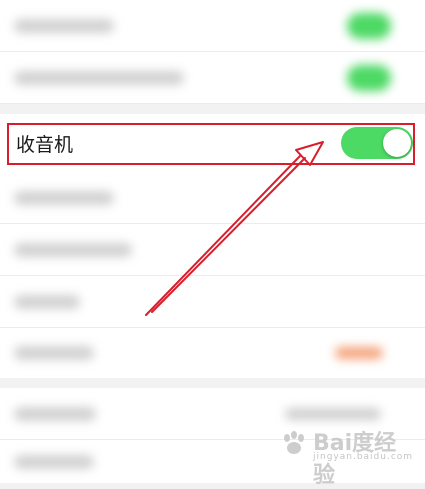 Image resolution: width=425 pixels, height=489 pixels. What do you see at coordinates (333, 413) in the screenshot?
I see `blurred-value` at bounding box center [333, 413].